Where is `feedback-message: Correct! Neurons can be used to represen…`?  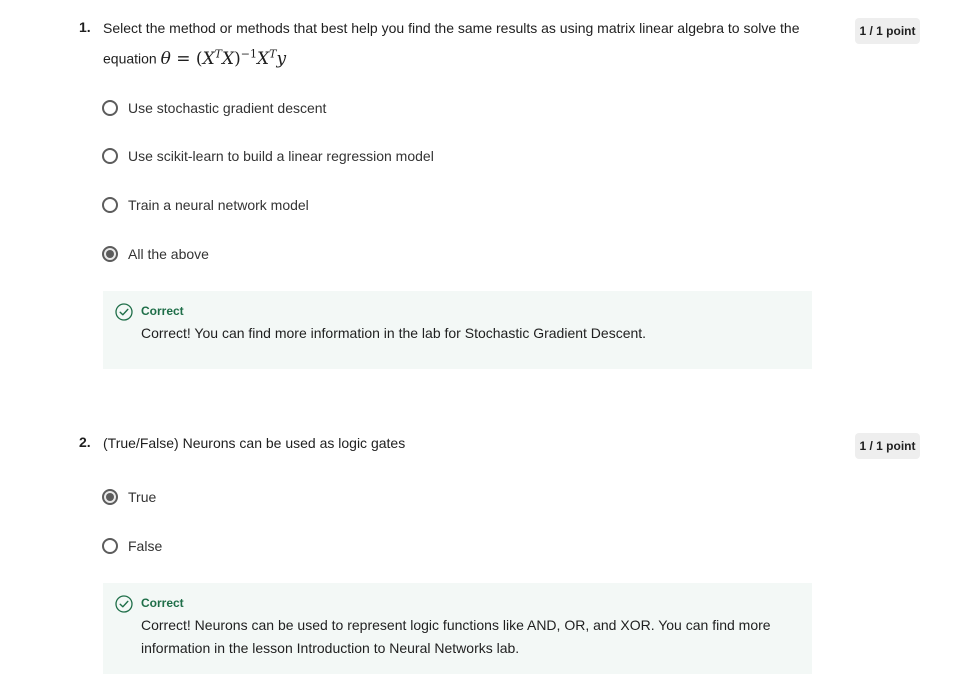 feedback-message: Correct! Neurons can be used to represen… is located at coordinates (456, 636).